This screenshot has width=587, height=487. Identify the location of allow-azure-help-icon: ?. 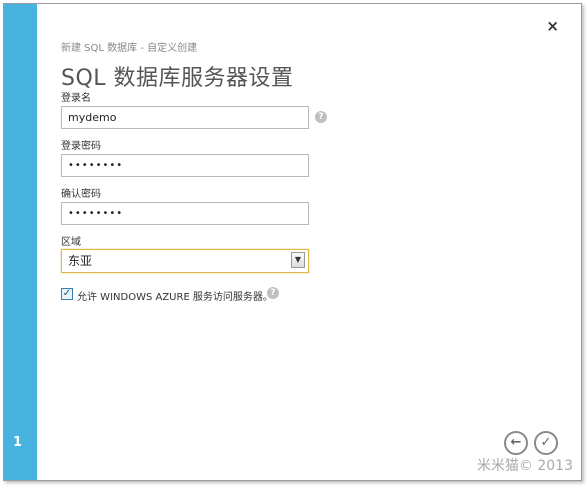
(273, 293).